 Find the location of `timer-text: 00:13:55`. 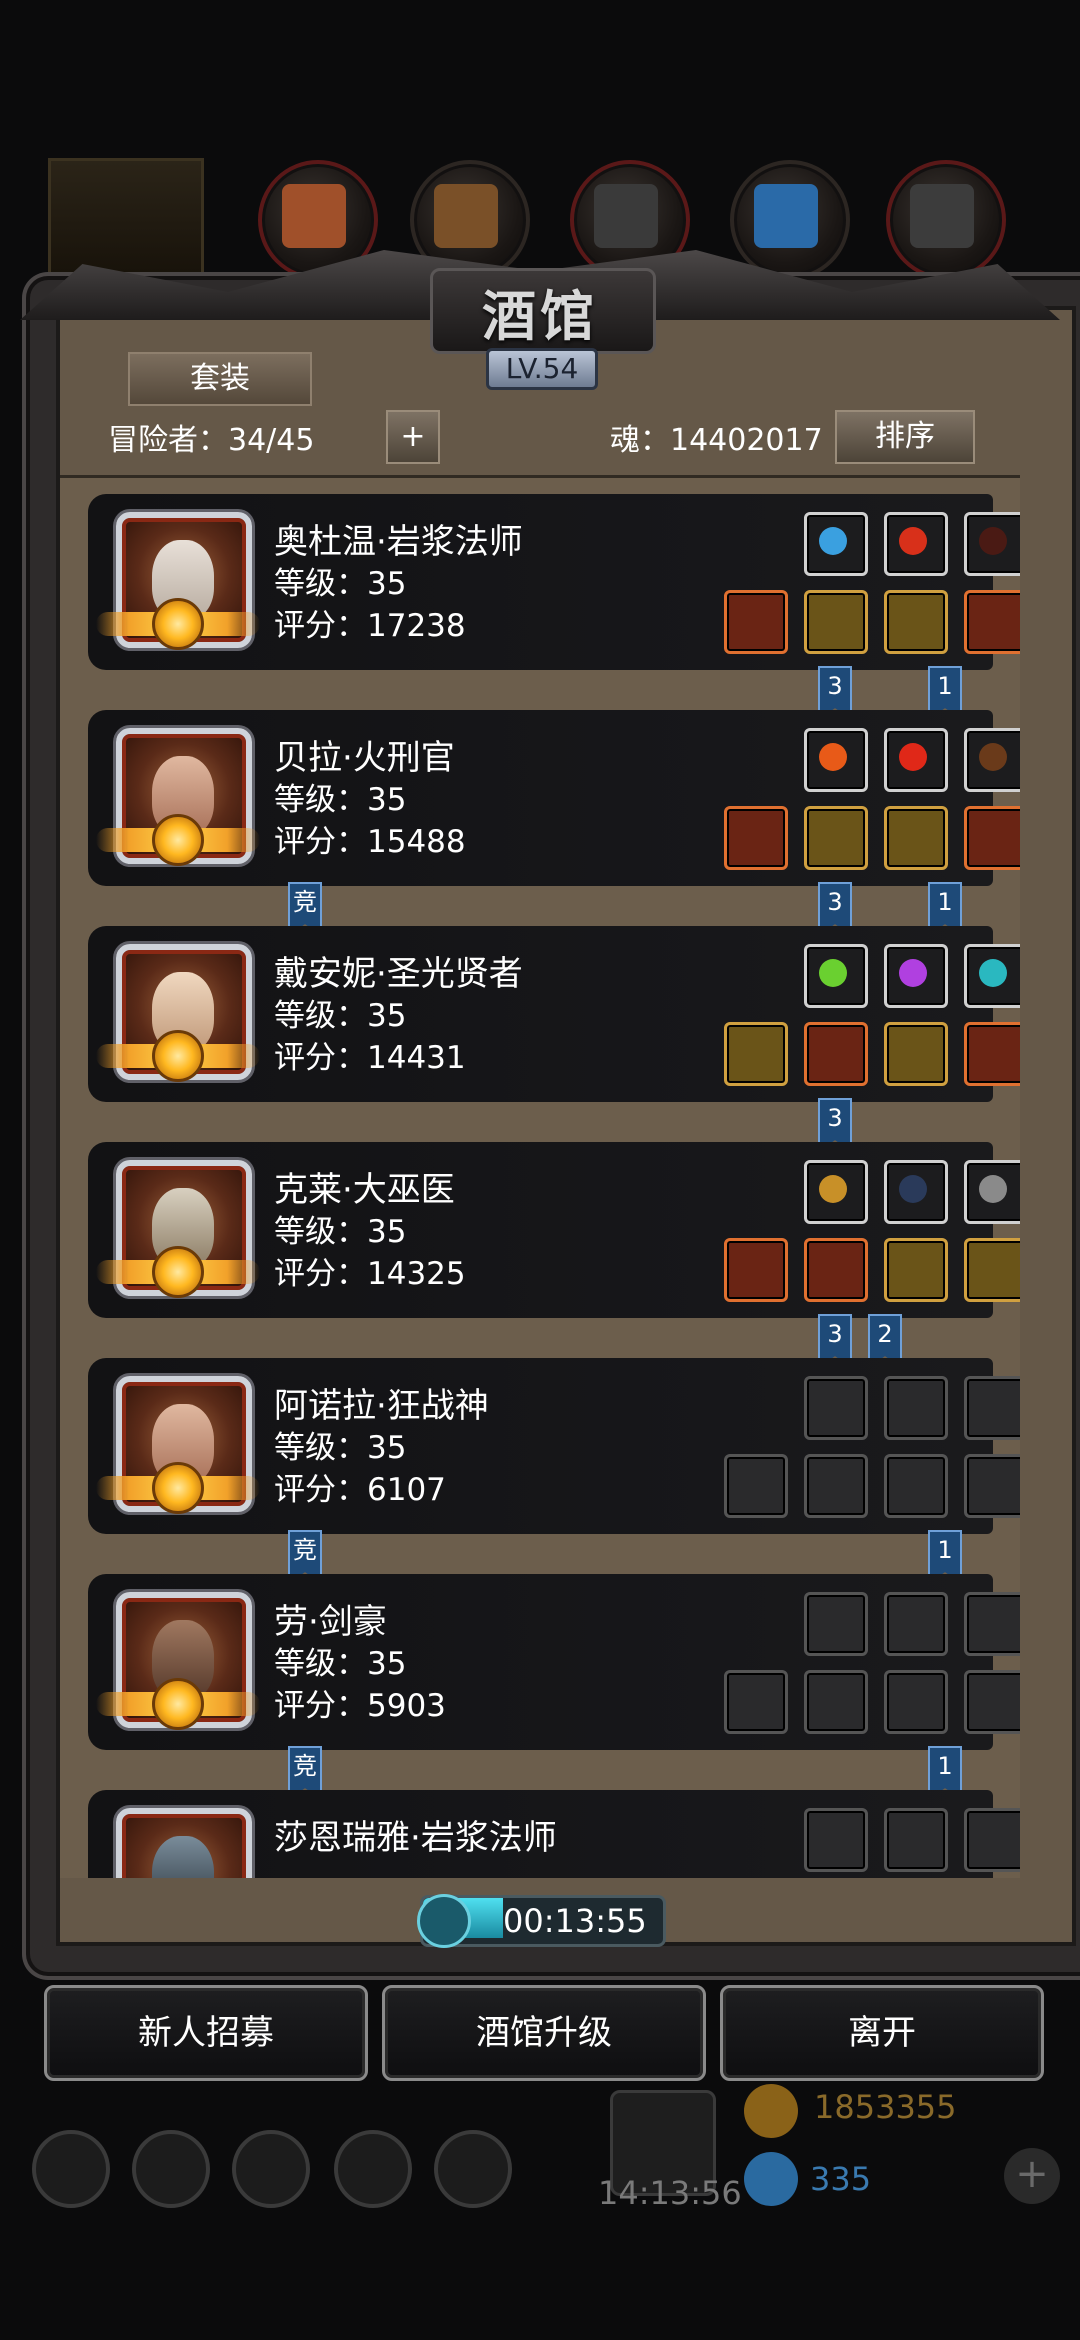

timer-text: 00:13:55 is located at coordinates (575, 1921).